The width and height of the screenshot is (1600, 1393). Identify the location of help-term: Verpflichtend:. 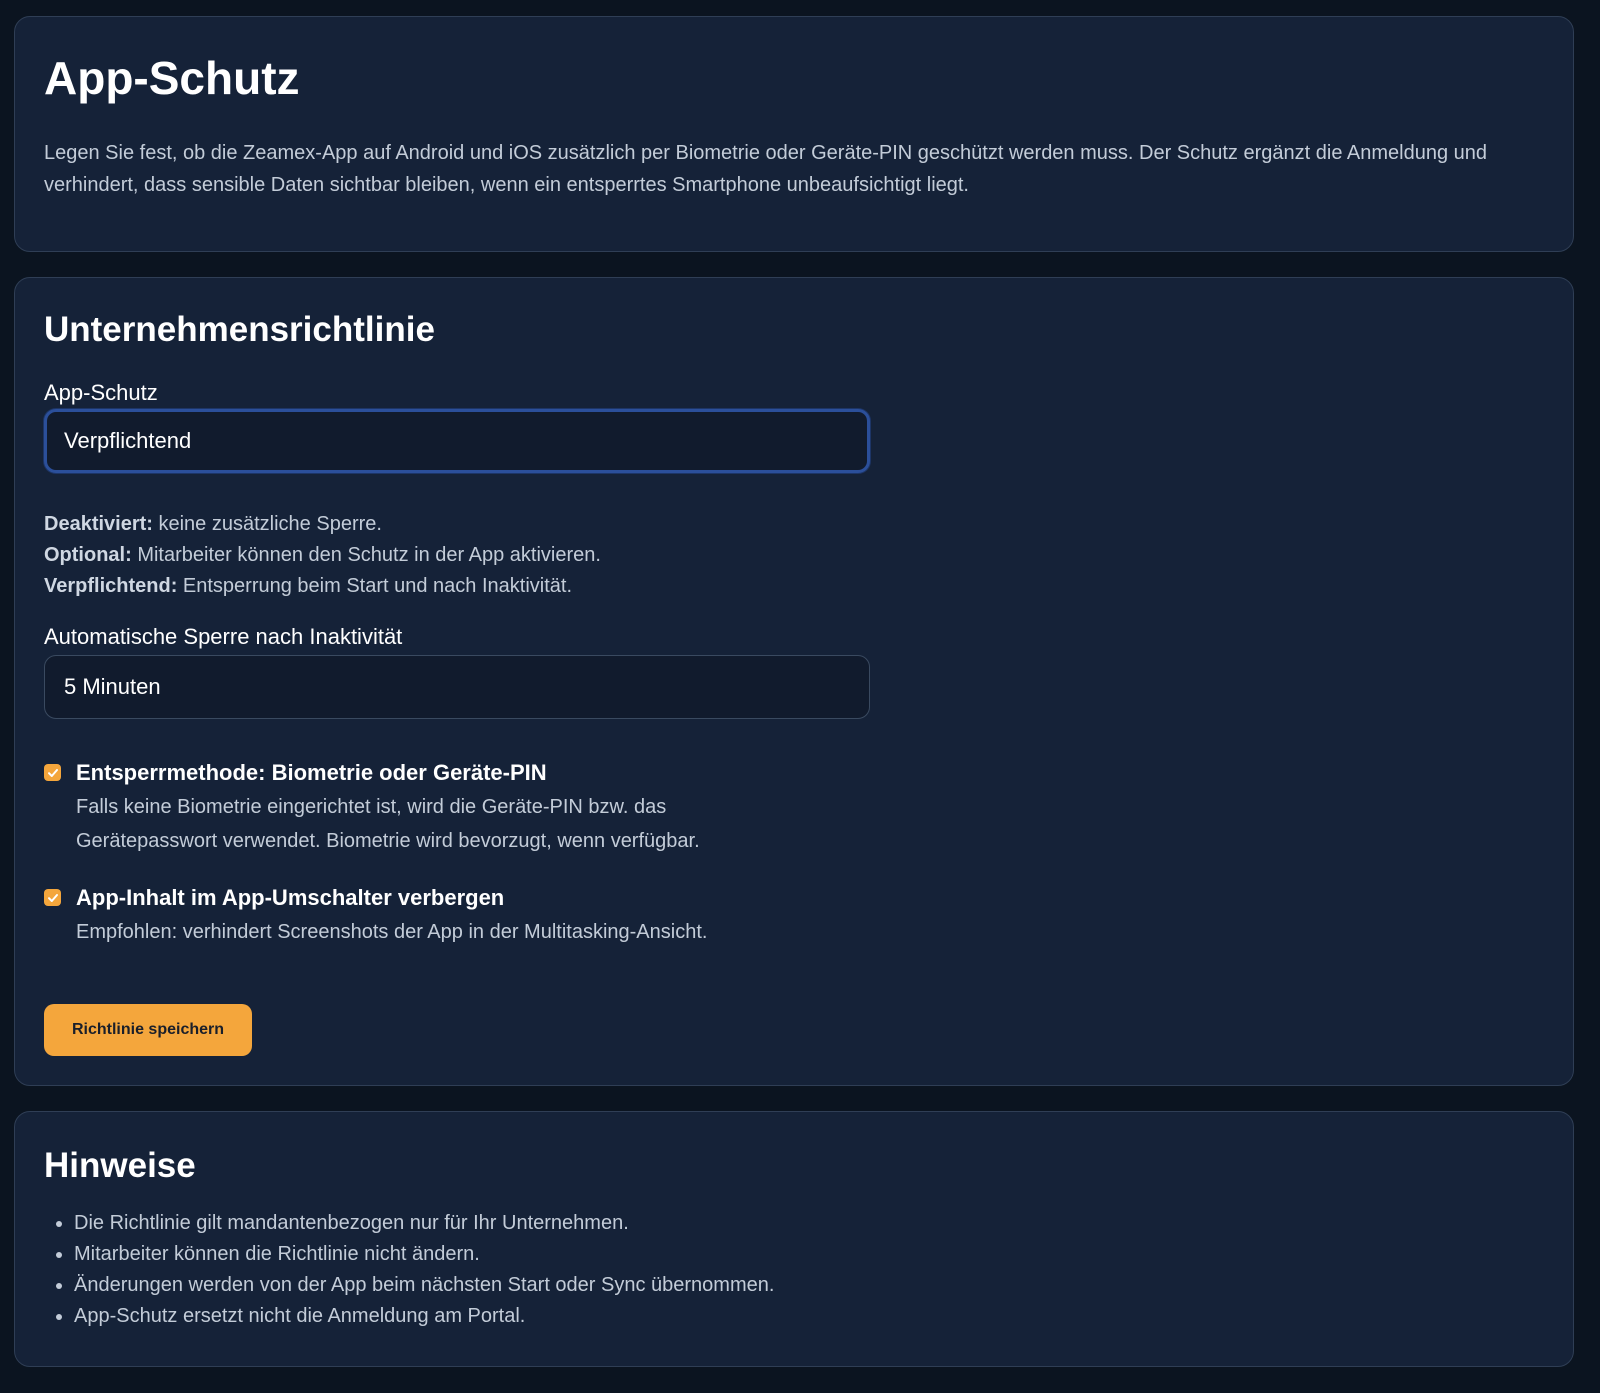
(111, 586).